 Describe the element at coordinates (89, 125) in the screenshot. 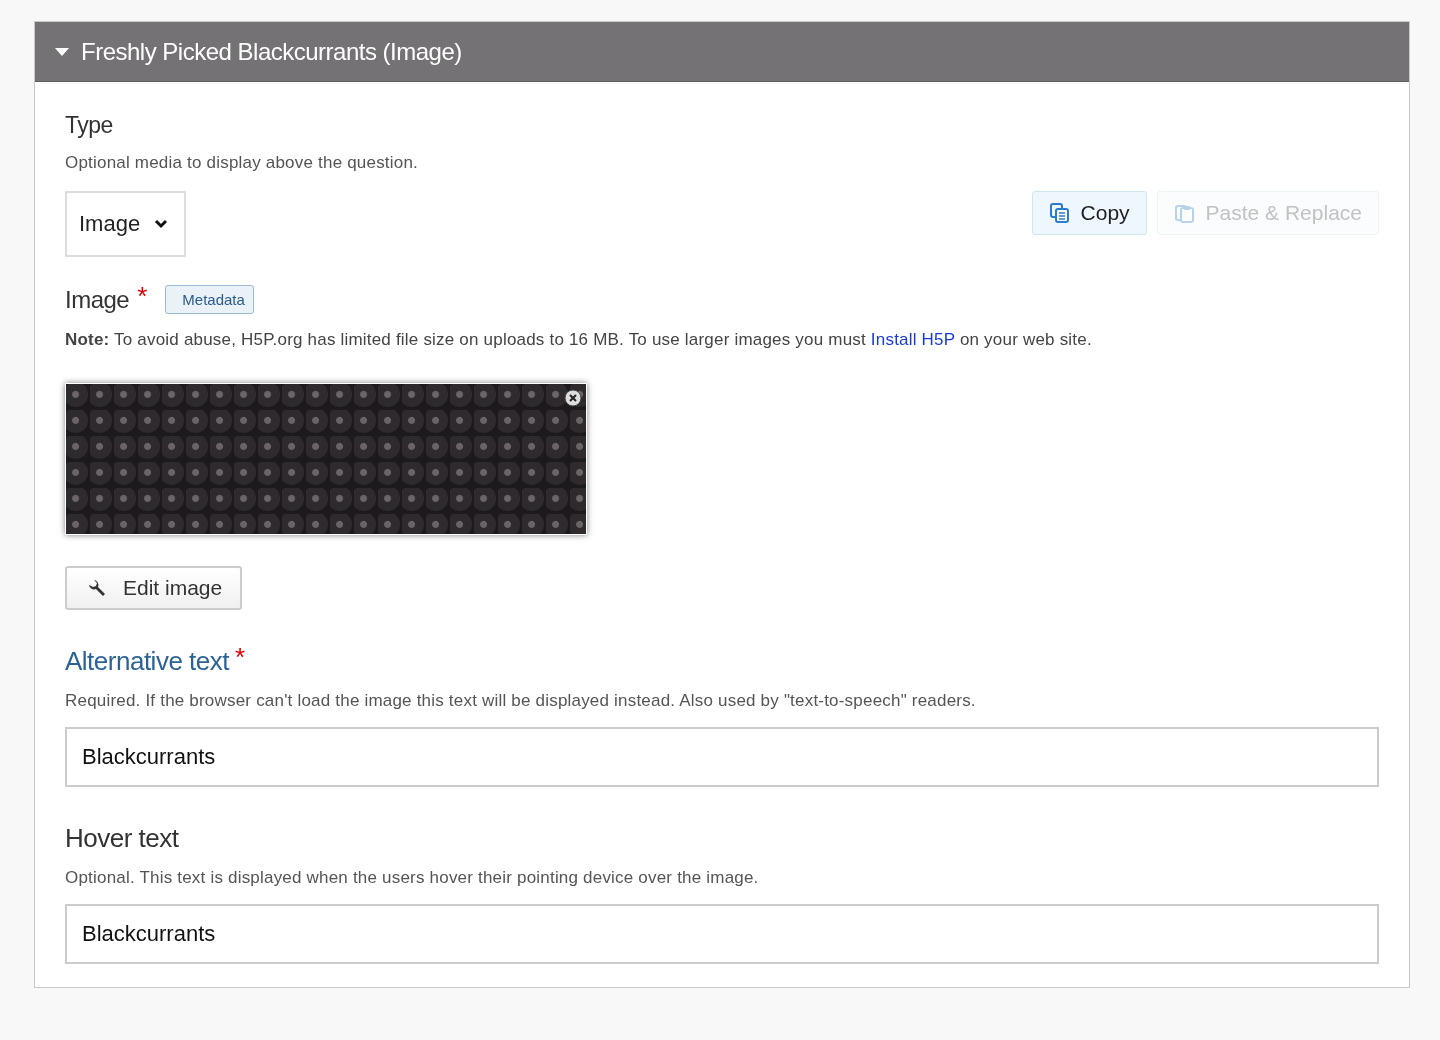

I see `field-label: Type` at that location.